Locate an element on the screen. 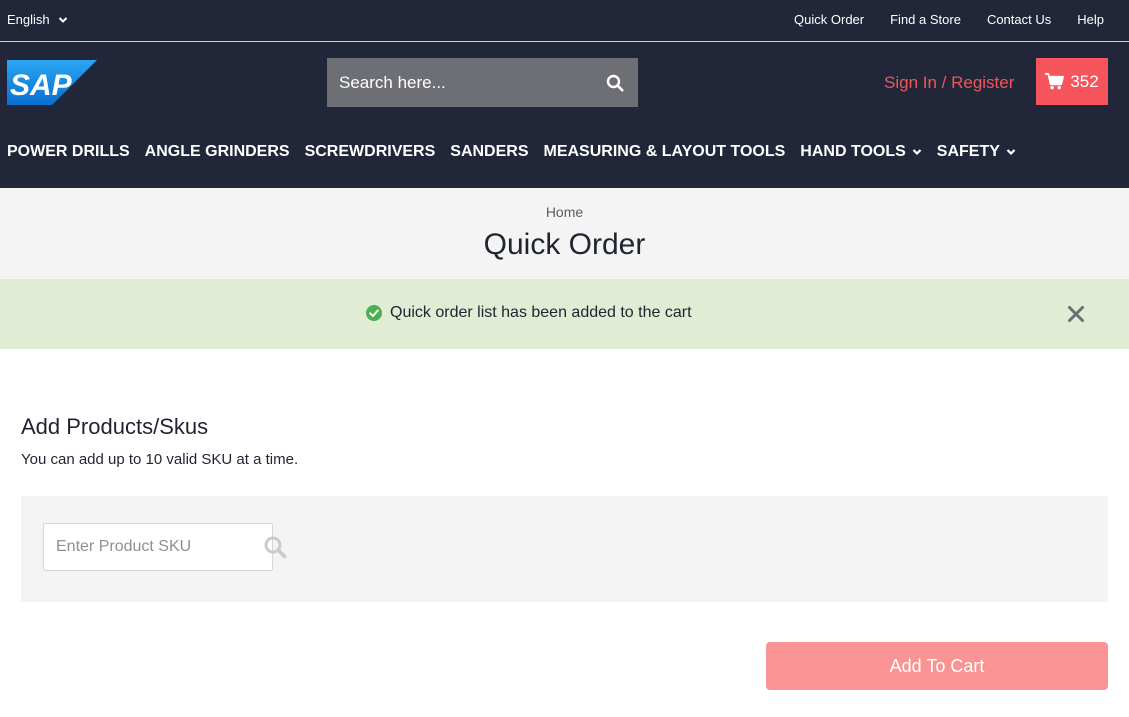 The image size is (1129, 717). sku-search-button is located at coordinates (275, 547).